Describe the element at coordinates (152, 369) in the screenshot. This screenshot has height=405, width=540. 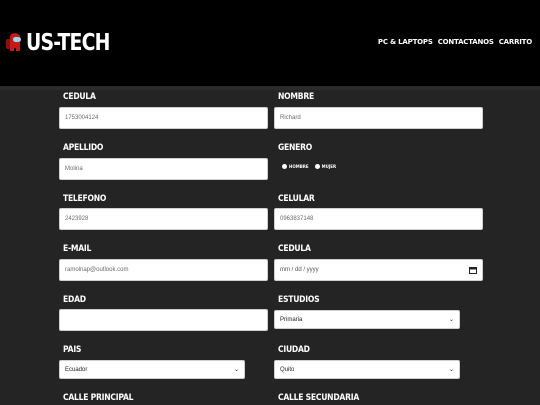
I see `pais-select: Ecuador ⌄` at that location.